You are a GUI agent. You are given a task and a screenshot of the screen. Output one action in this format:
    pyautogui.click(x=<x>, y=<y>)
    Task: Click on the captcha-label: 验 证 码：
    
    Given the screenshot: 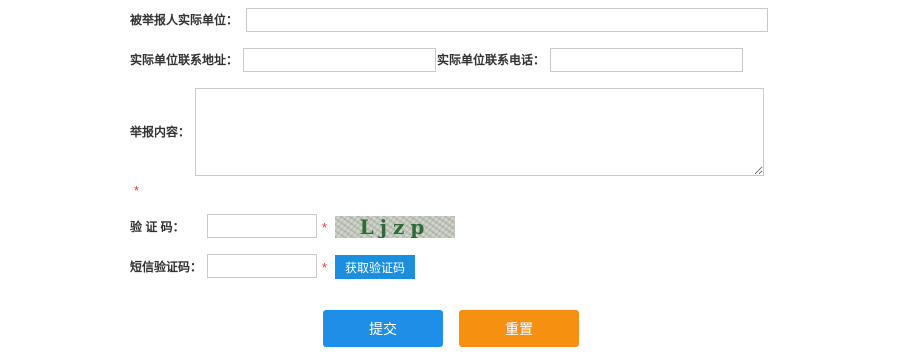 What is the action you would take?
    pyautogui.click(x=157, y=227)
    